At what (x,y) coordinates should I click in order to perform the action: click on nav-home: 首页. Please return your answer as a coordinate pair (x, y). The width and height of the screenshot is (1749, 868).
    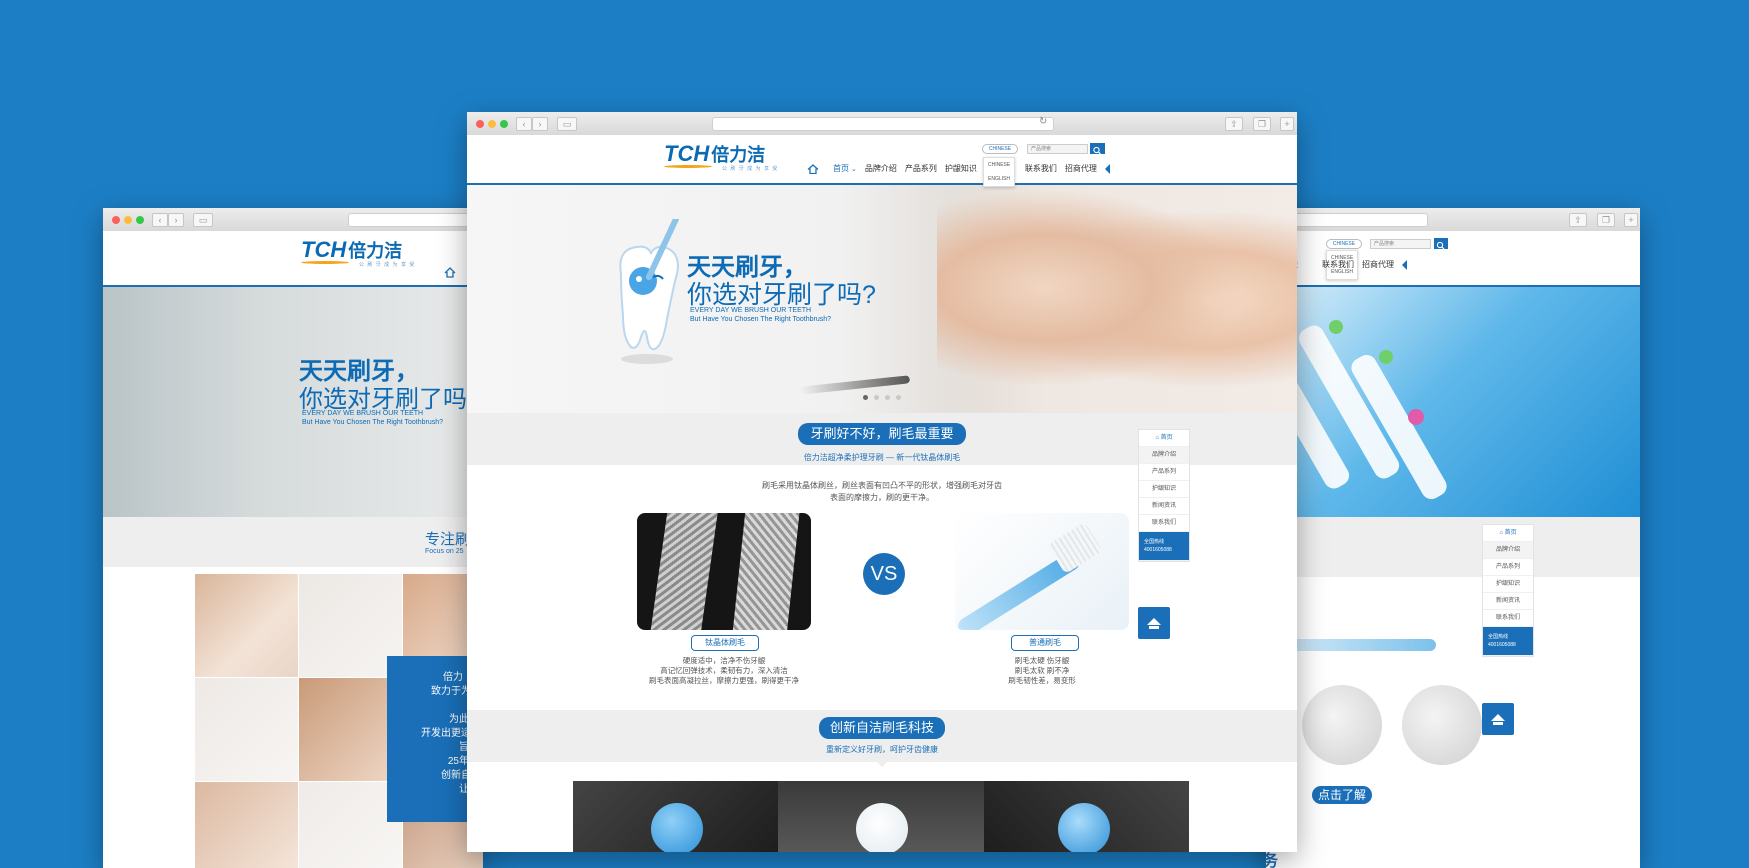
    Looking at the image, I should click on (841, 168).